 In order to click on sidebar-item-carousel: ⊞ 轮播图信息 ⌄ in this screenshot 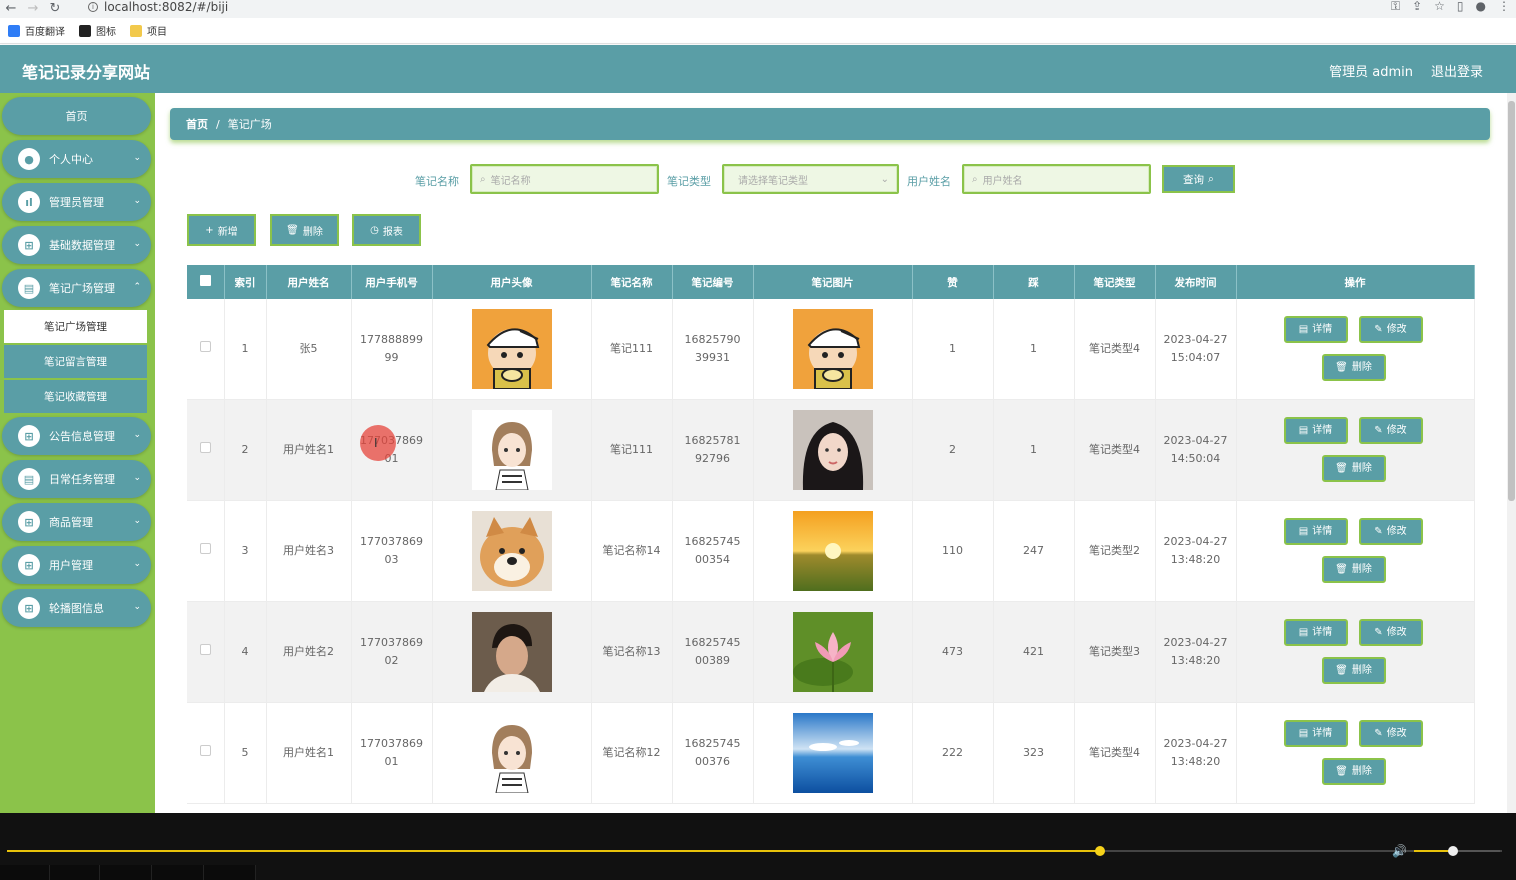, I will do `click(76, 608)`.